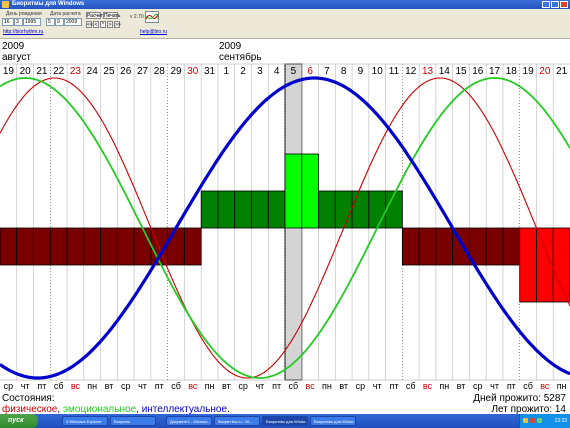 This screenshot has width=570, height=428. What do you see at coordinates (153, 32) in the screenshot?
I see `help-link: help@bio.ru` at bounding box center [153, 32].